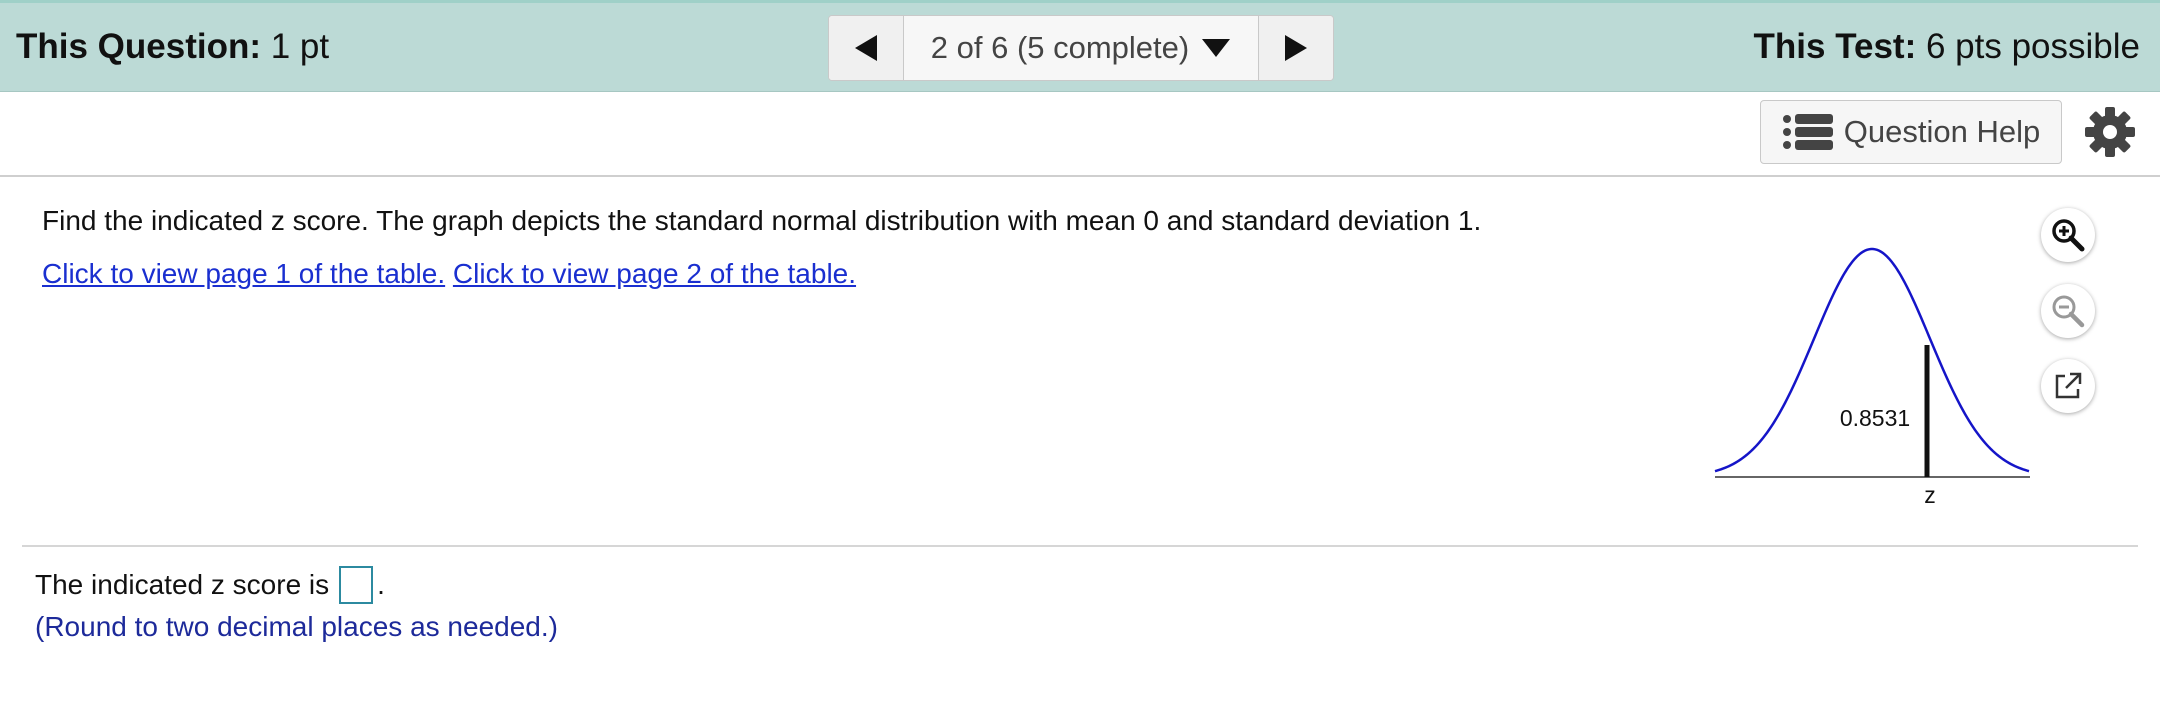  I want to click on popout-button, so click(2068, 386).